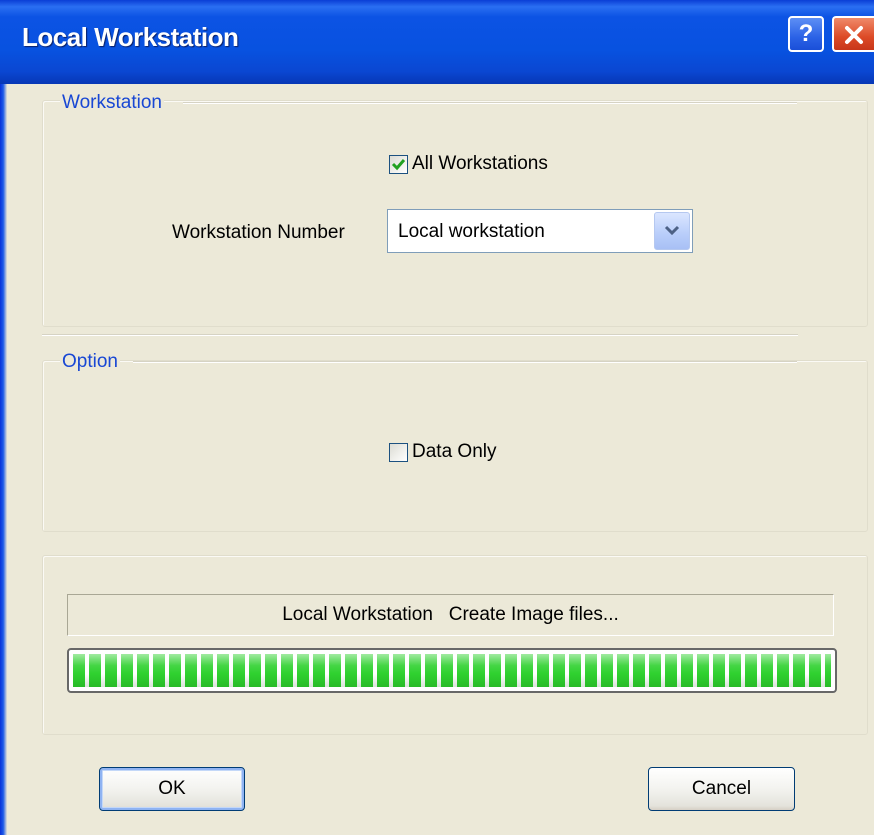  I want to click on cancel-button: Cancel, so click(721, 789).